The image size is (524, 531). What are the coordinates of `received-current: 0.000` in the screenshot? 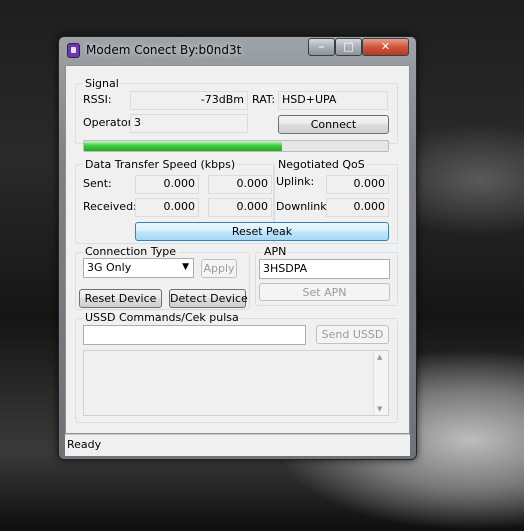 It's located at (167, 207).